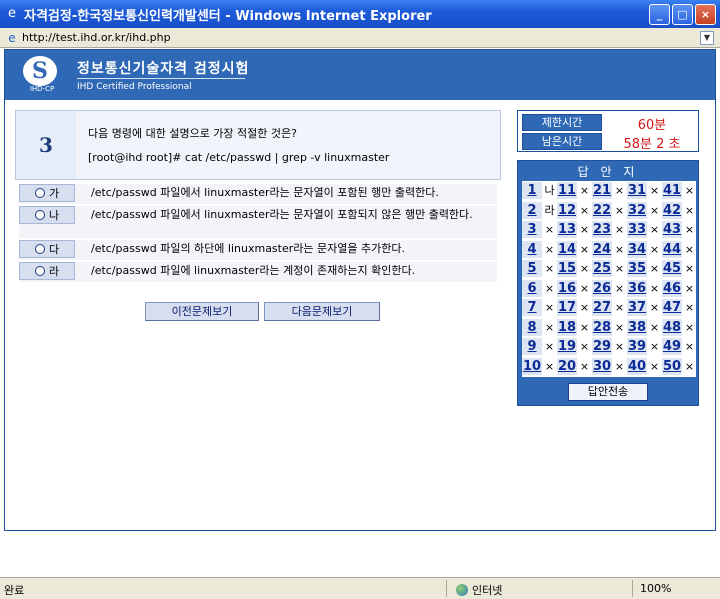 The image size is (720, 599). Describe the element at coordinates (532, 249) in the screenshot. I see `answer-question-link: 4` at that location.